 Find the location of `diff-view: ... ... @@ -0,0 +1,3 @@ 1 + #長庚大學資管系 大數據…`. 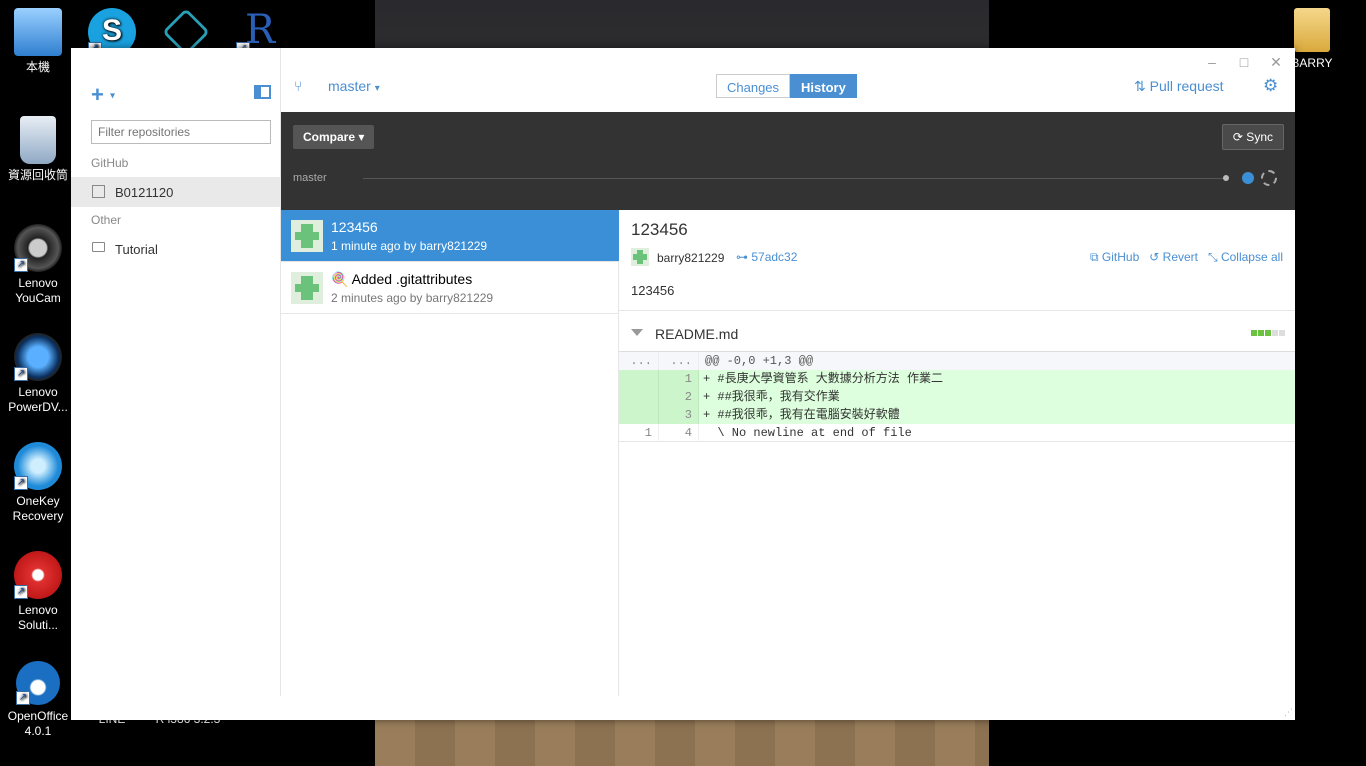

diff-view: ... ... @@ -0,0 +1,3 @@ 1 + #長庚大學資管系 大數據… is located at coordinates (957, 397).